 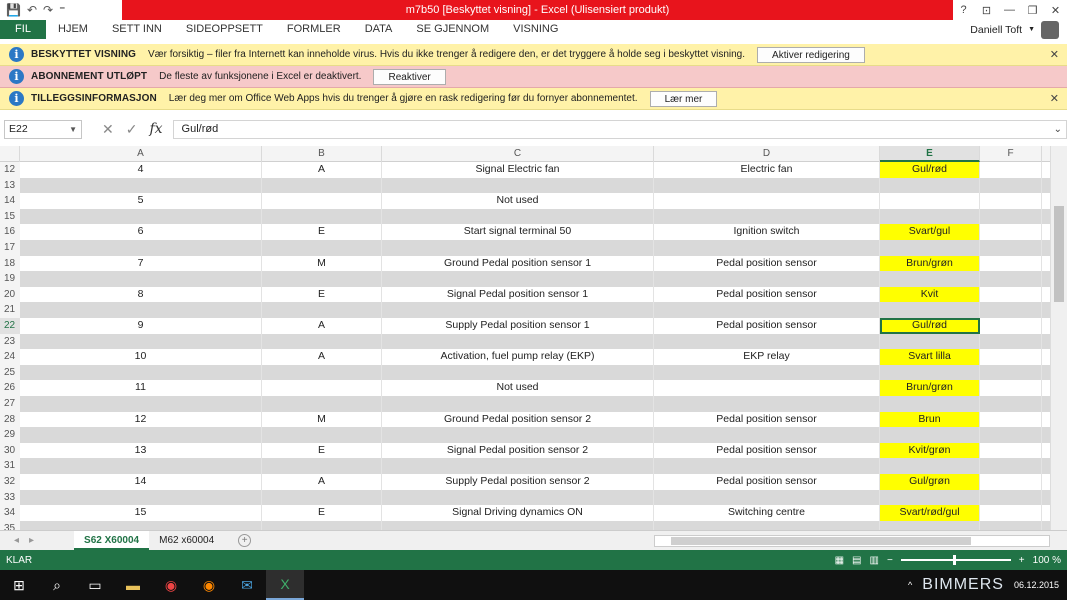 What do you see at coordinates (224, 29) in the screenshot?
I see `tab-page-layout: SIDEOPPSETT` at bounding box center [224, 29].